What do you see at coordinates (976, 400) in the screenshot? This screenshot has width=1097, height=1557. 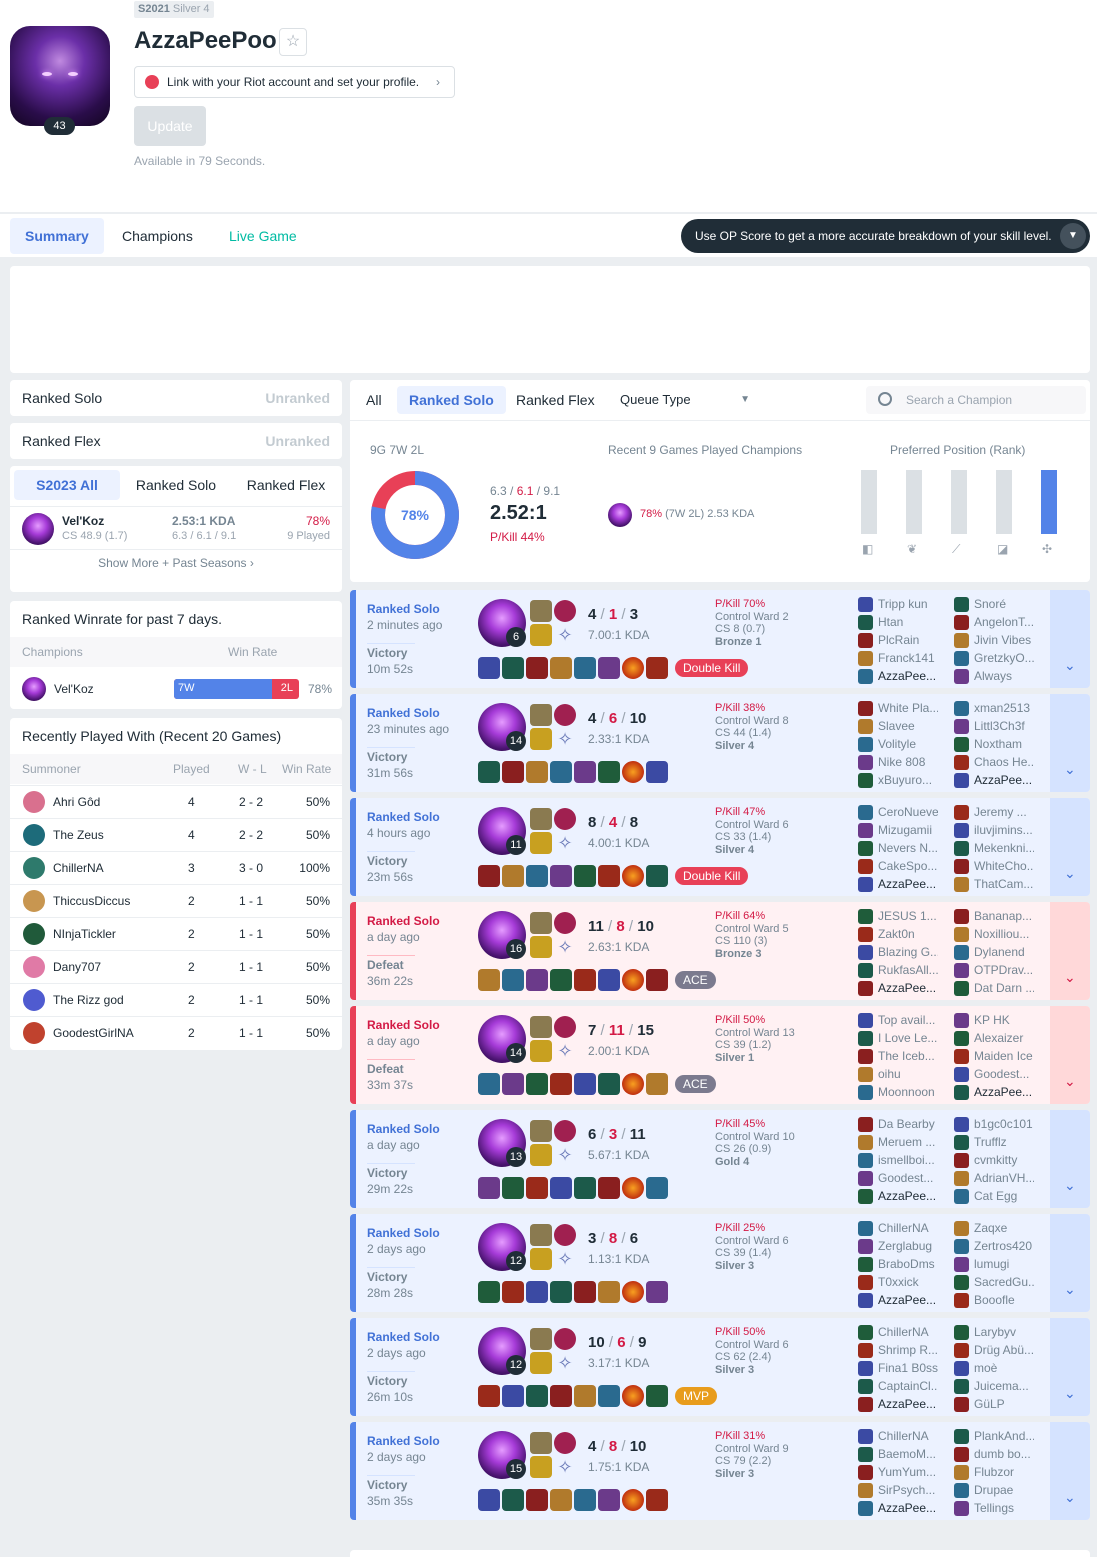 I see `champion-search-input: Search a Champion` at bounding box center [976, 400].